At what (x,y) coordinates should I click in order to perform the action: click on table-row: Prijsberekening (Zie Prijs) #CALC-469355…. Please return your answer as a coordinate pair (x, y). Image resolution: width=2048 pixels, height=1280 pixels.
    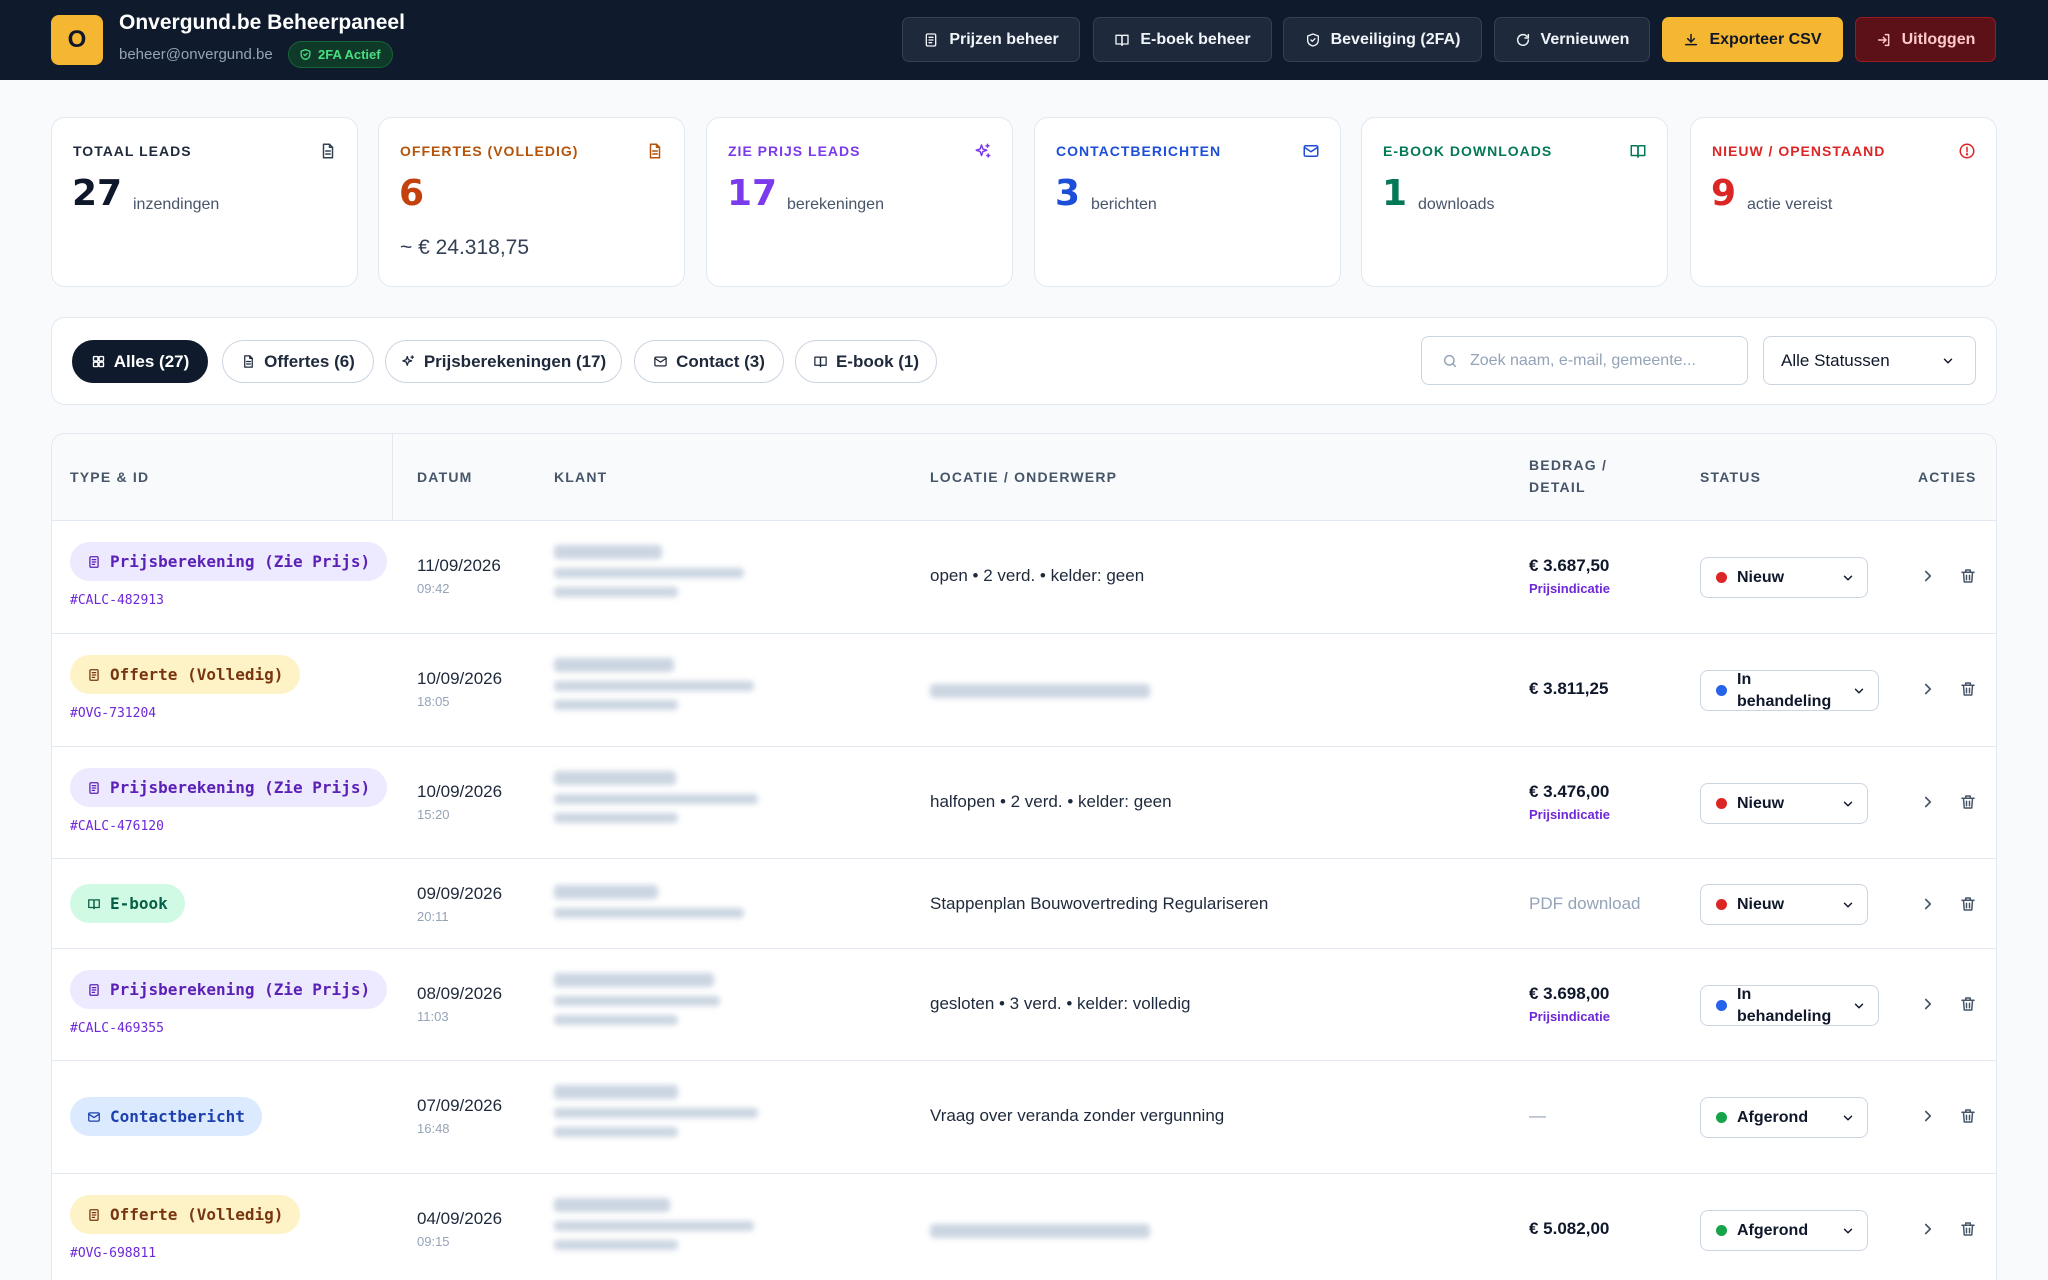
    Looking at the image, I should click on (1024, 1005).